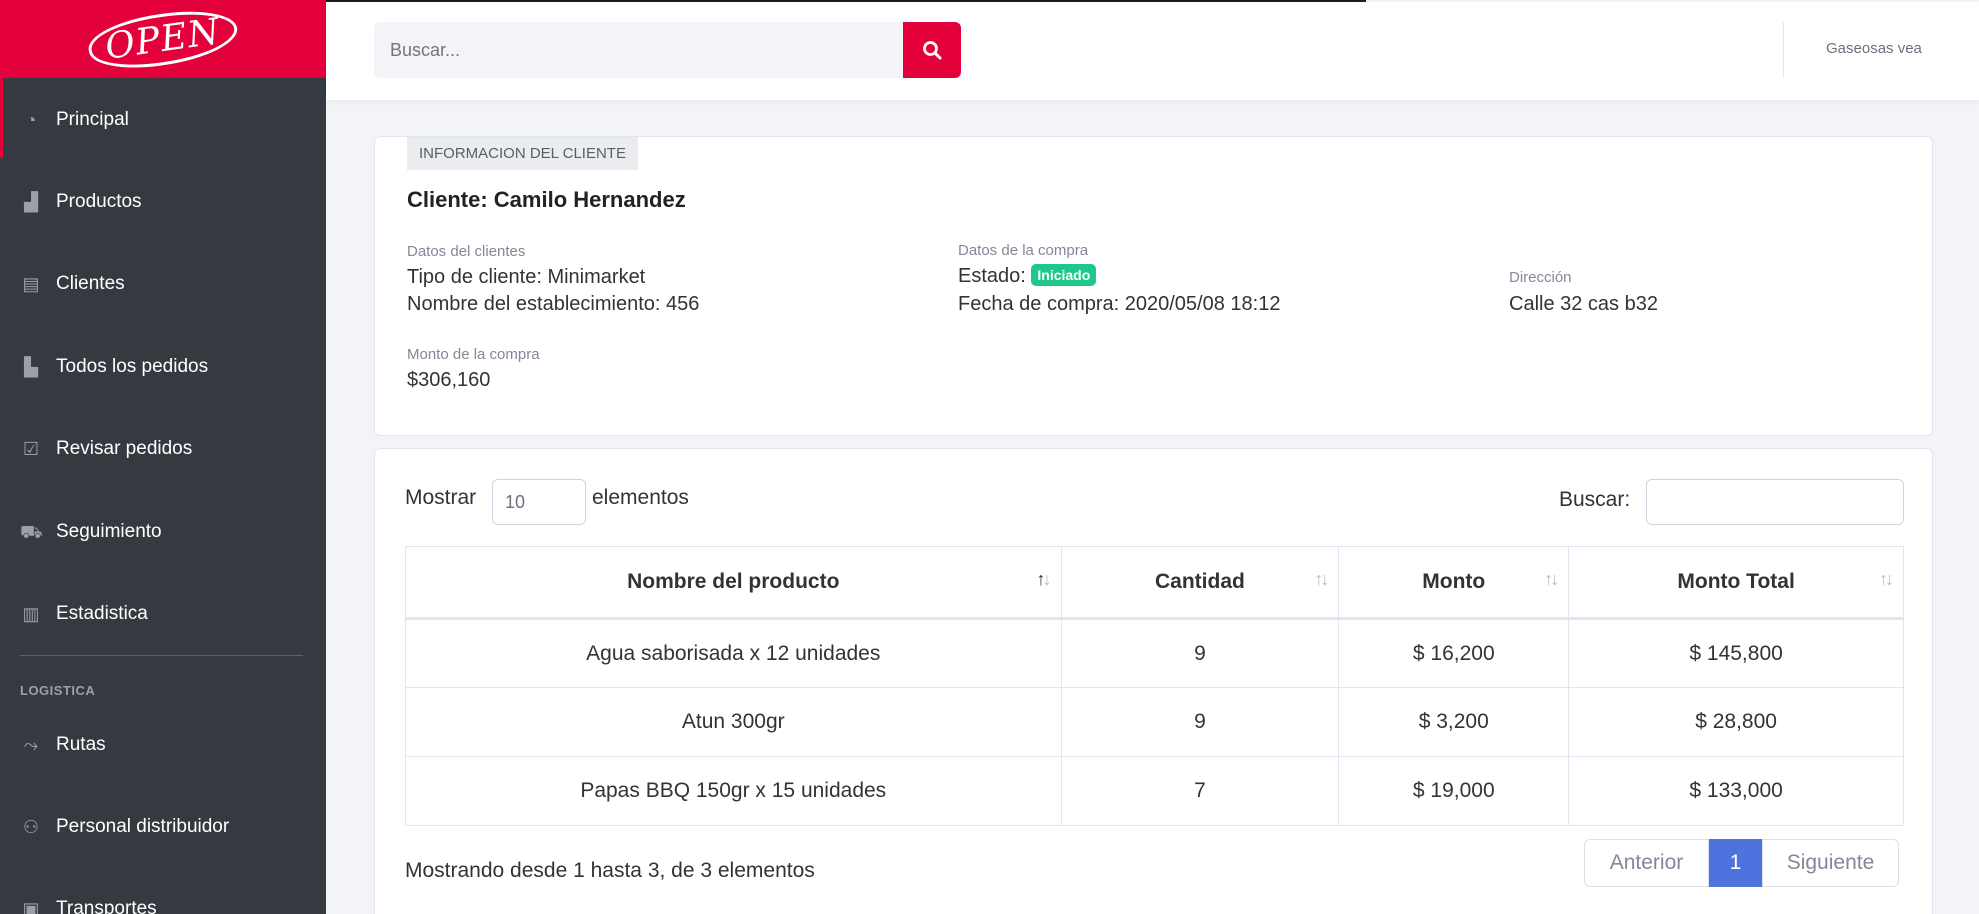 This screenshot has width=1979, height=914. Describe the element at coordinates (526, 277) in the screenshot. I see `client-type: Tipo de cliente: Minimarket` at that location.